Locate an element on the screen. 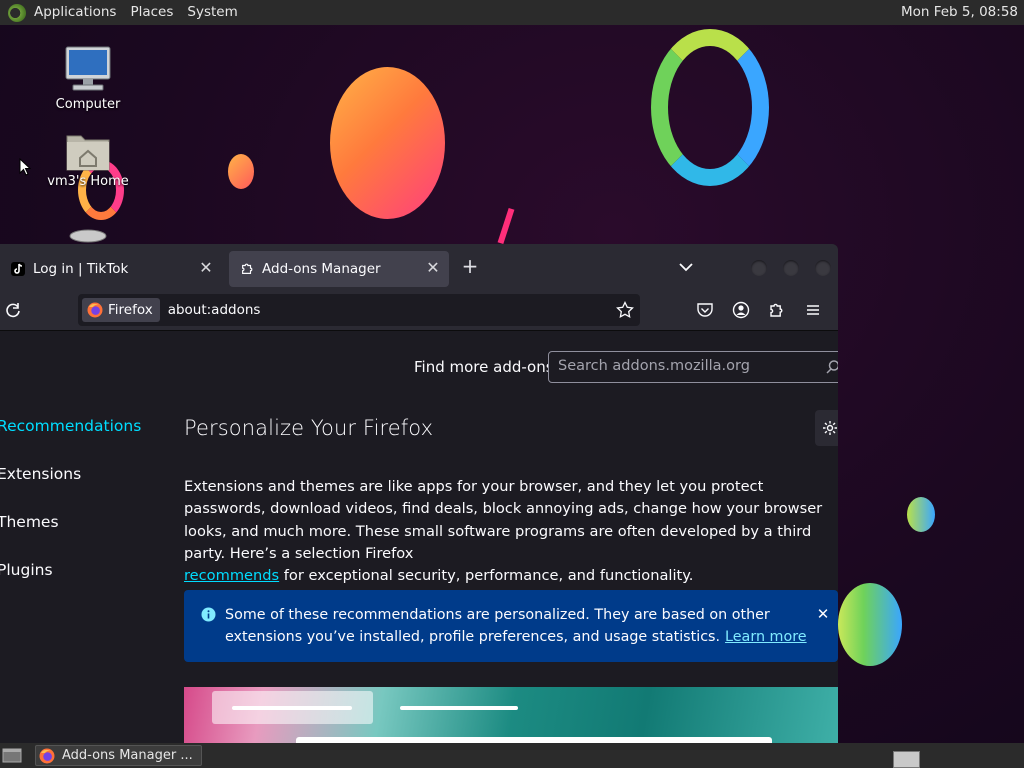 This screenshot has height=768, width=1024. computer-icon is located at coordinates (88, 68).